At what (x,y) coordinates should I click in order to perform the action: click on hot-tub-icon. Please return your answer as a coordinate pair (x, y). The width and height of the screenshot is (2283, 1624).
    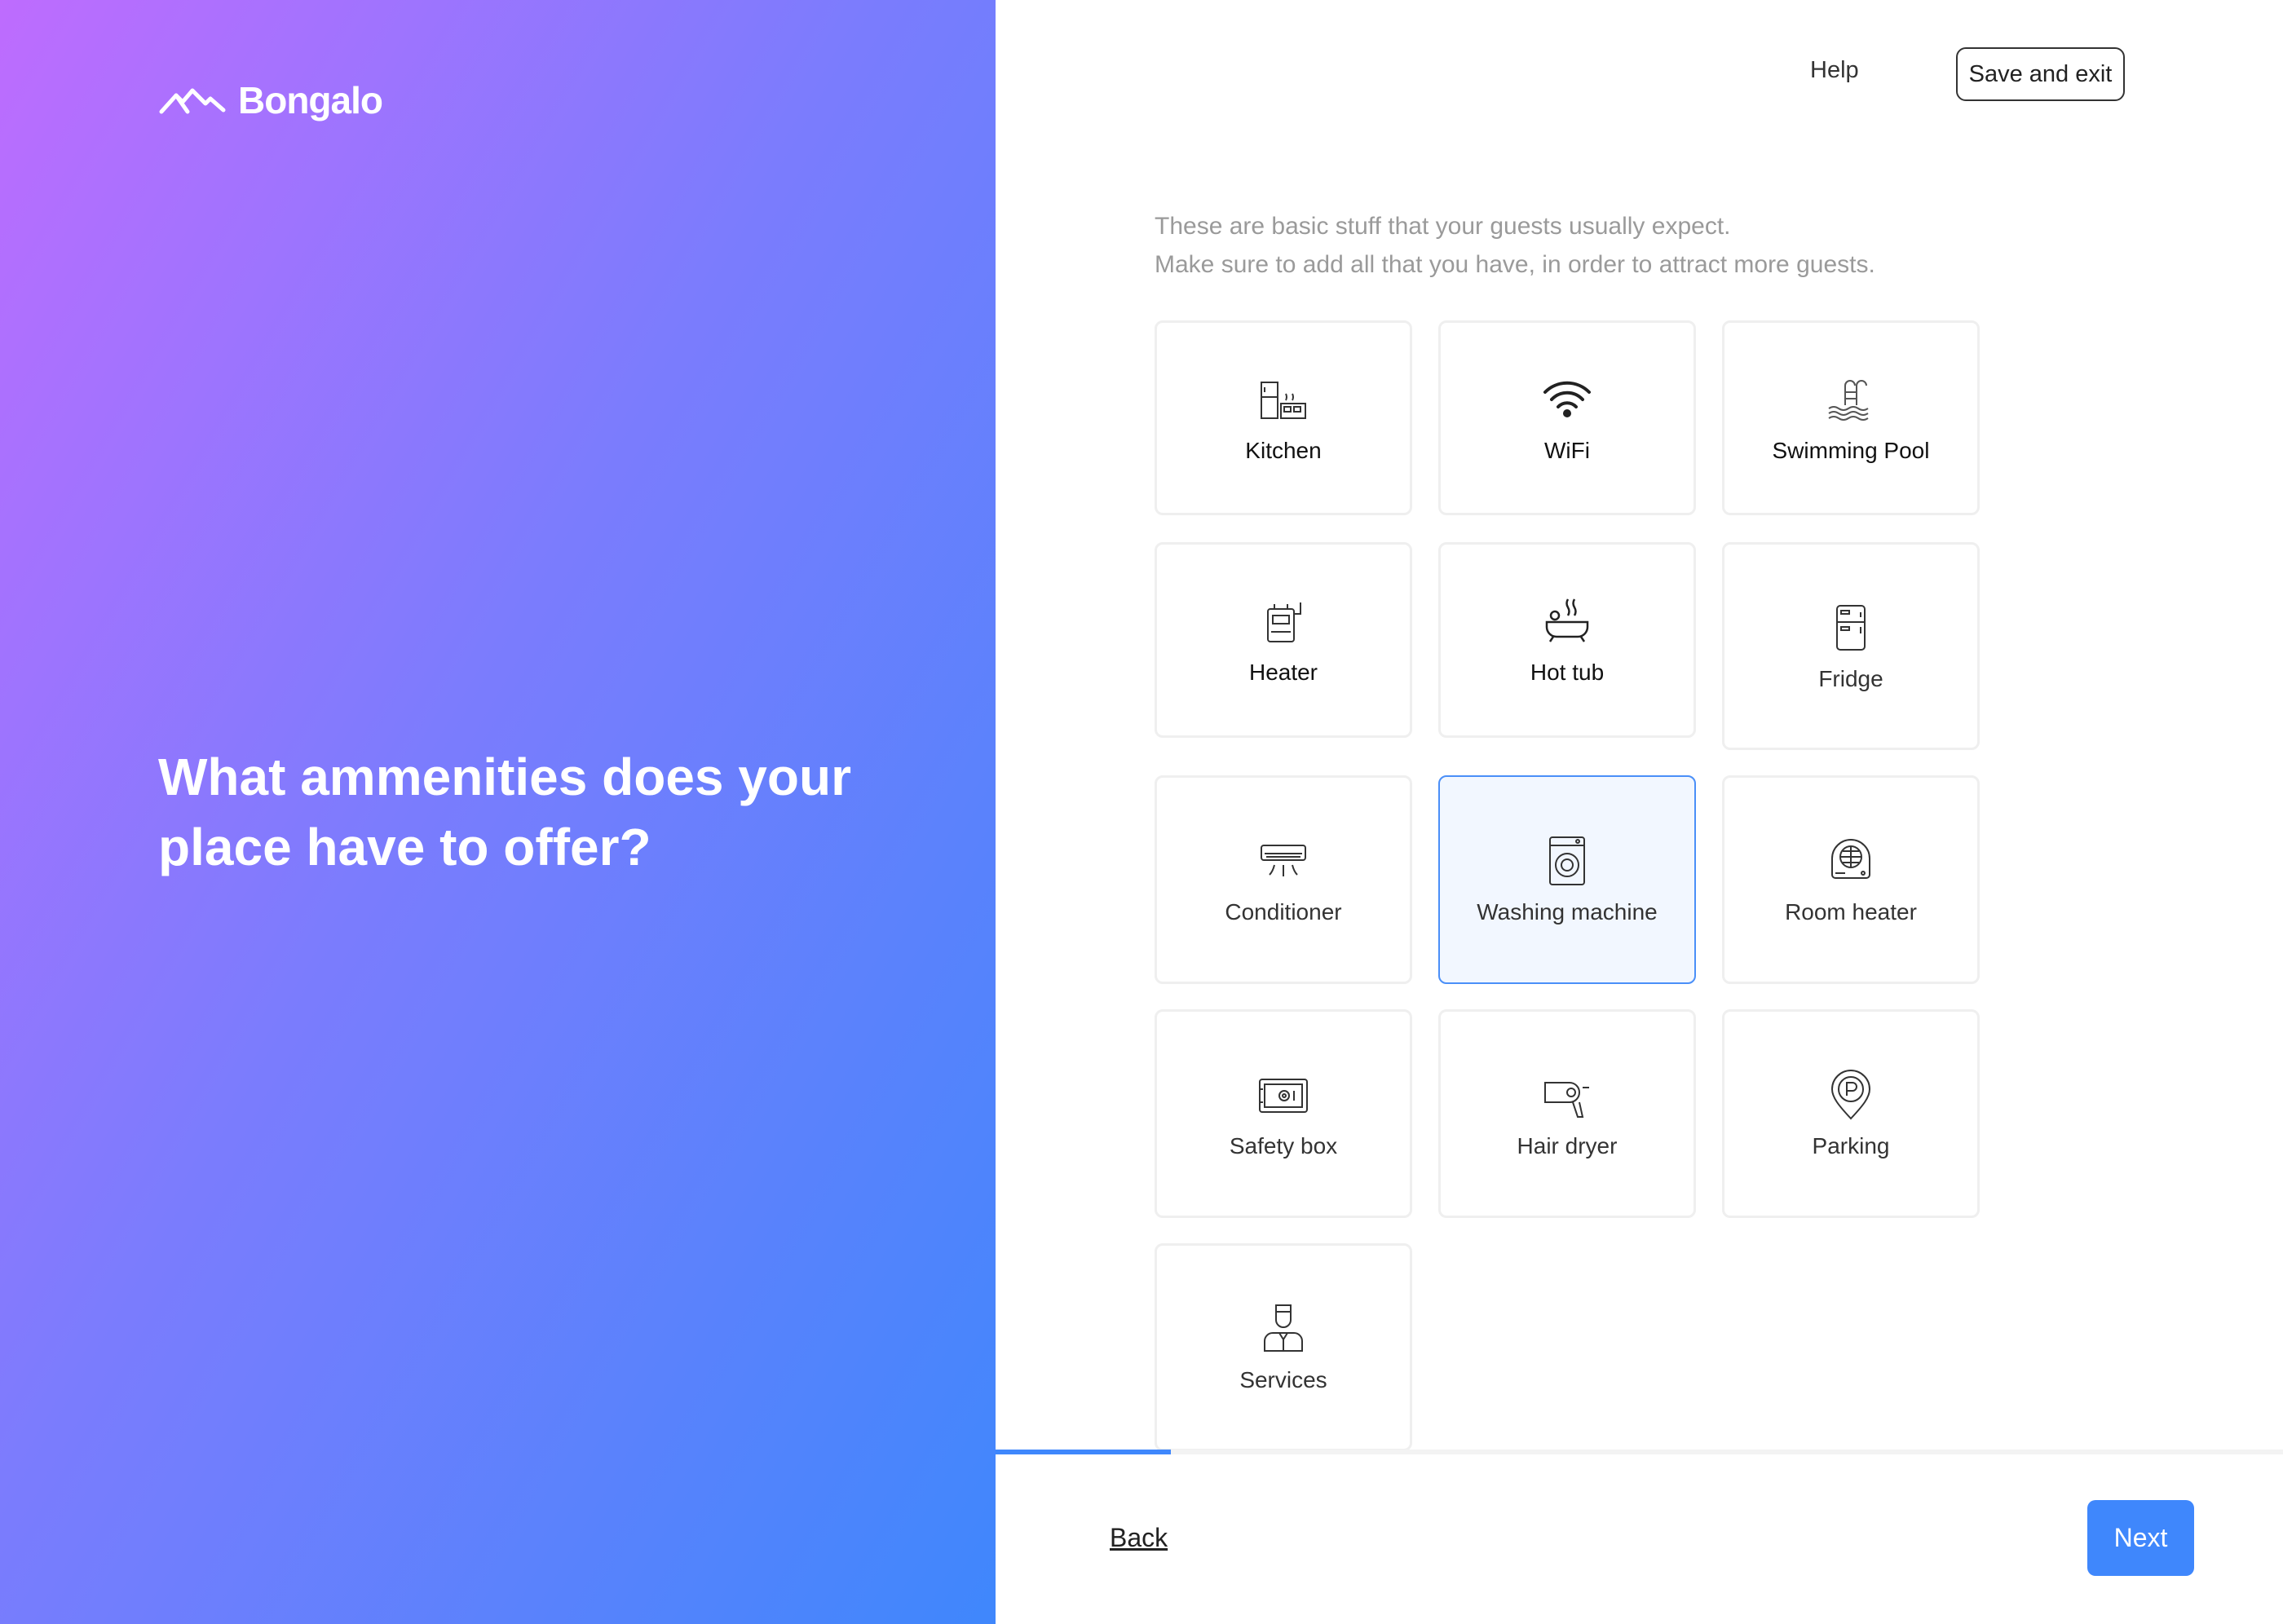
    Looking at the image, I should click on (1567, 620).